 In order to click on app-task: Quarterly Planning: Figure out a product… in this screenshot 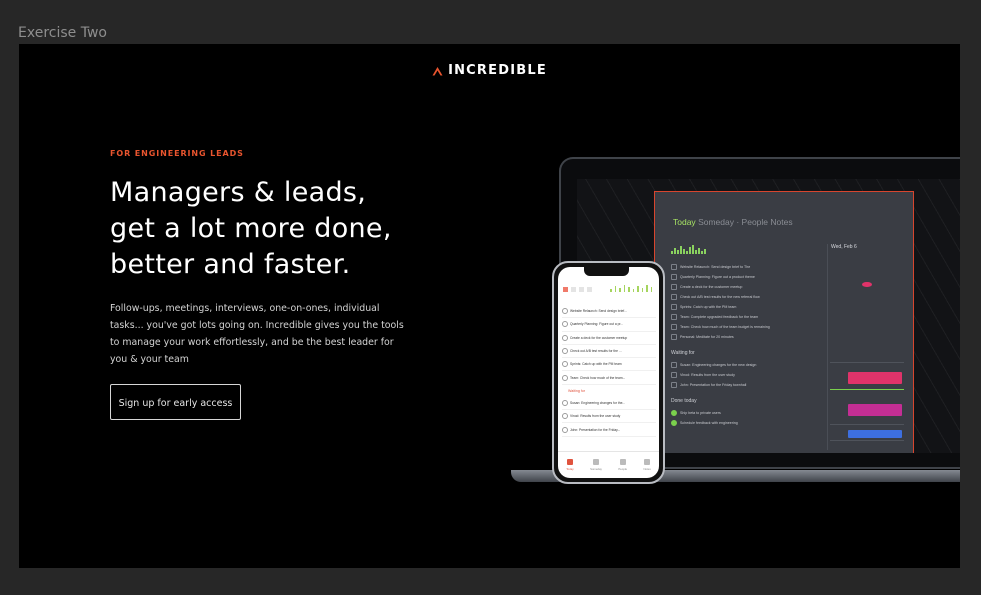, I will do `click(746, 277)`.